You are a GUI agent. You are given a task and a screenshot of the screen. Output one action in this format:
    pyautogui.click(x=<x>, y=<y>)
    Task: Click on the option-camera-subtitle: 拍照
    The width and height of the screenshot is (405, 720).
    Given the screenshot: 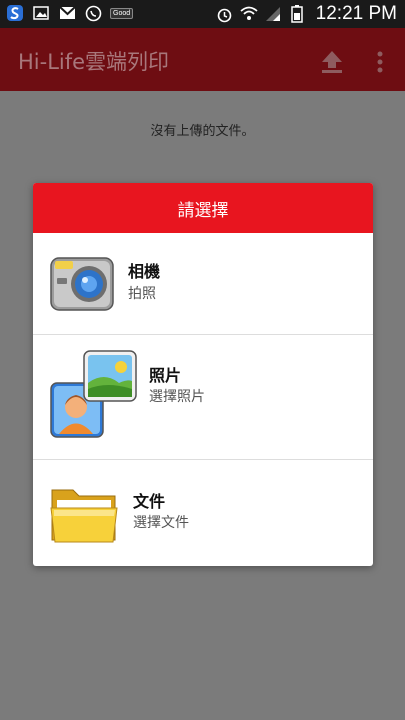 What is the action you would take?
    pyautogui.click(x=142, y=294)
    